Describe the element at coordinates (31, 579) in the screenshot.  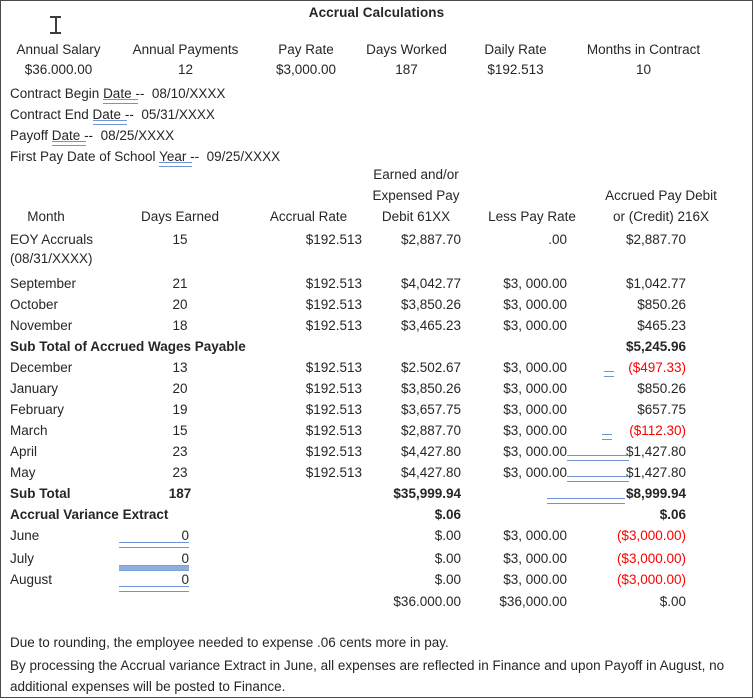
I see `table-row-month: August` at that location.